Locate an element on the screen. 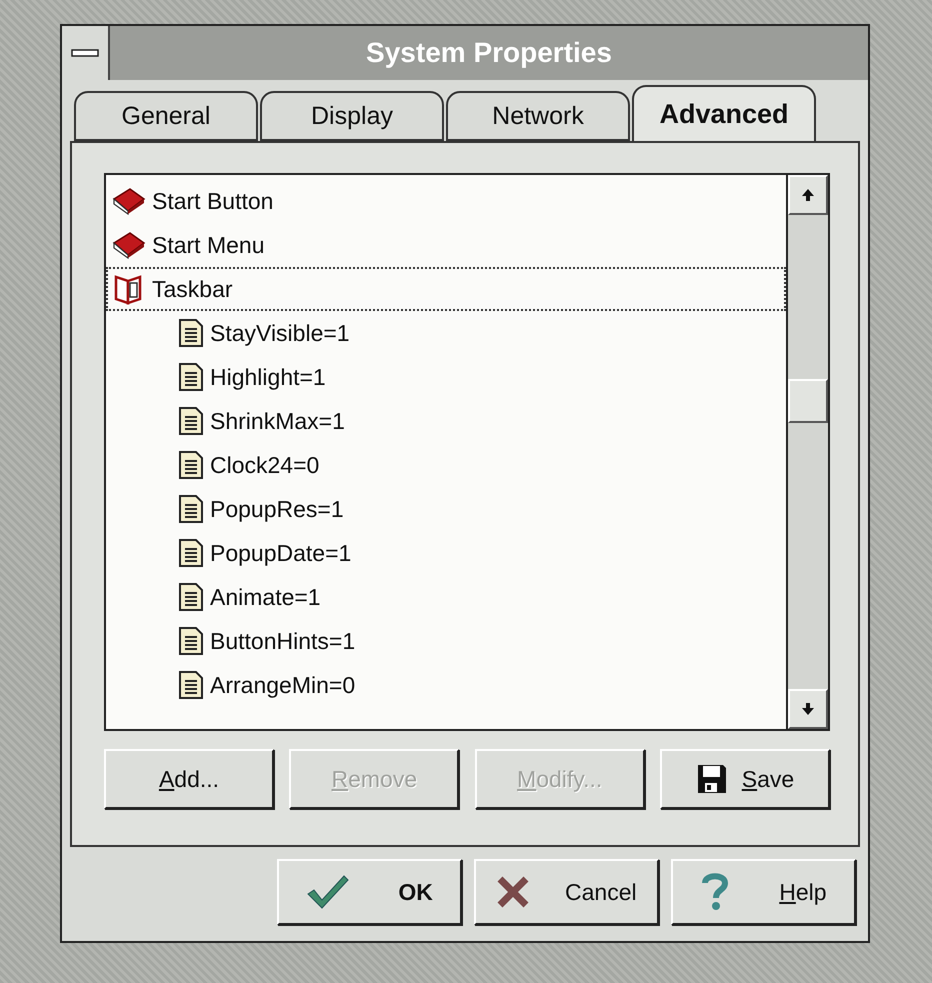 This screenshot has height=983, width=932. tree-item: Clock24=0 is located at coordinates (446, 465).